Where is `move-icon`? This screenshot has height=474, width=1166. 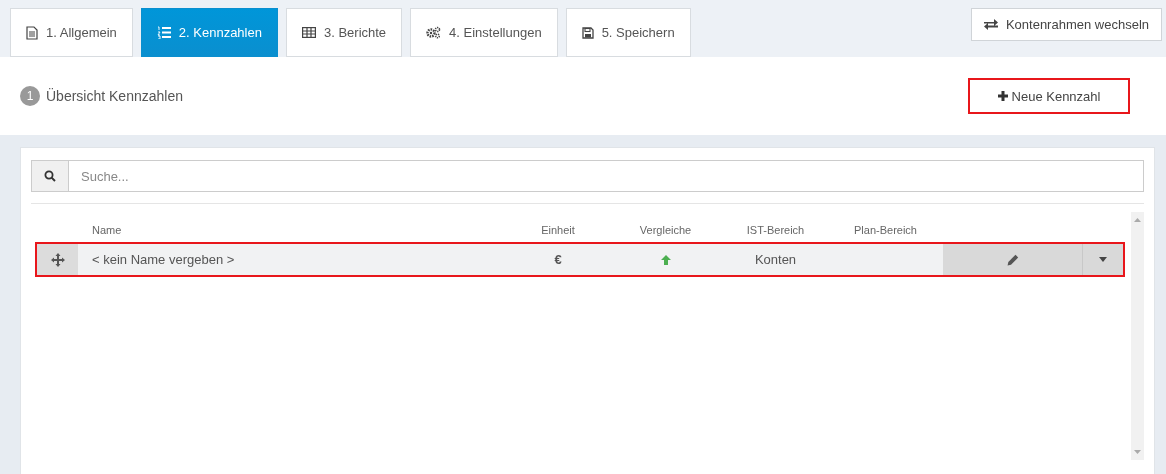 move-icon is located at coordinates (57, 259).